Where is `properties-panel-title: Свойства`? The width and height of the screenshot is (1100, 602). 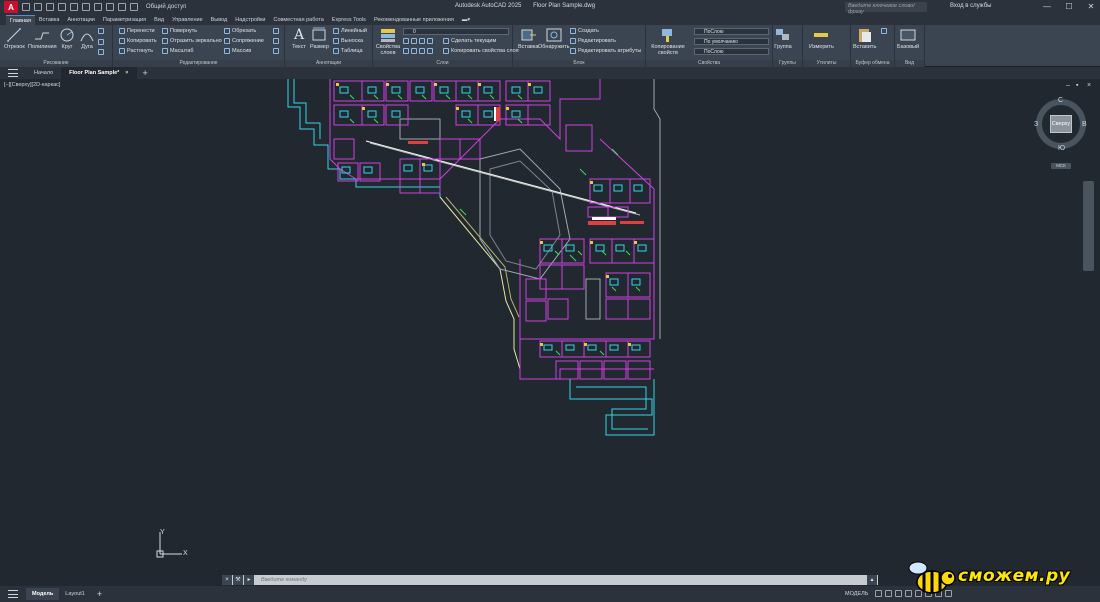 properties-panel-title: Свойства is located at coordinates (709, 63).